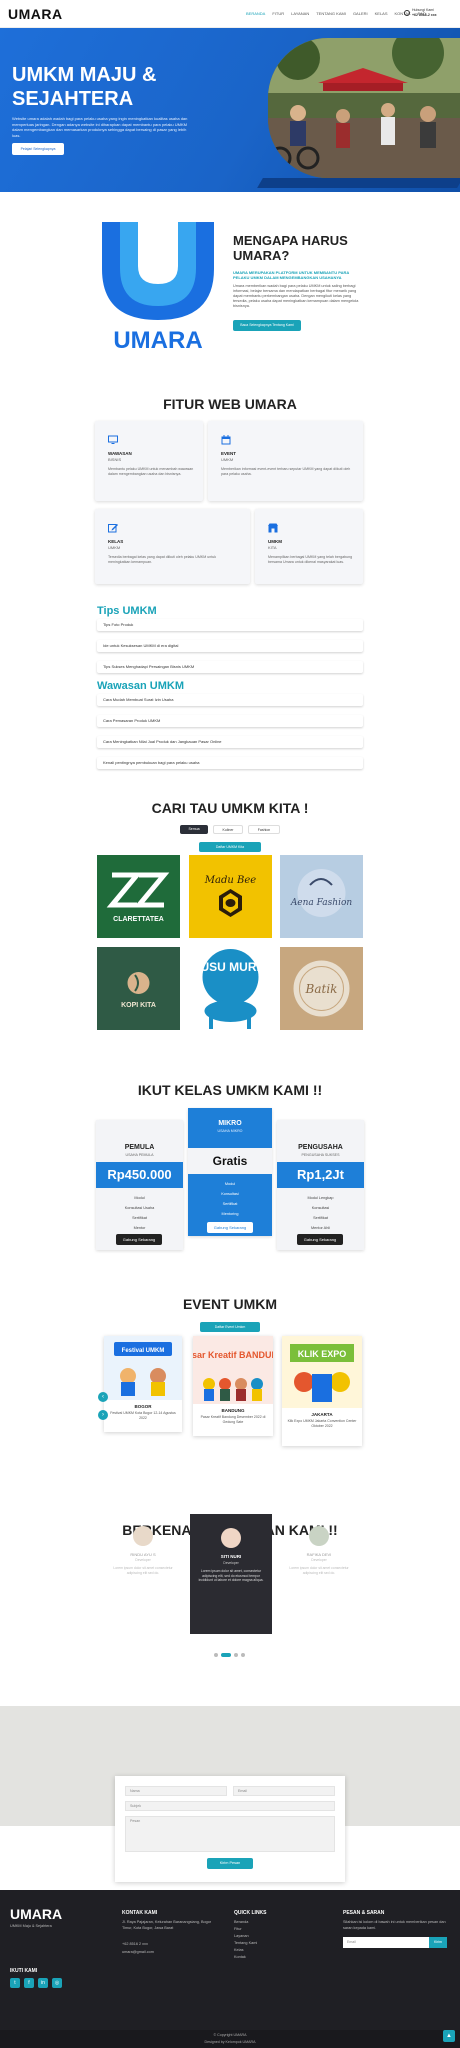 This screenshot has height=2048, width=460. What do you see at coordinates (116, 541) in the screenshot?
I see `feature-title: KELAS` at bounding box center [116, 541].